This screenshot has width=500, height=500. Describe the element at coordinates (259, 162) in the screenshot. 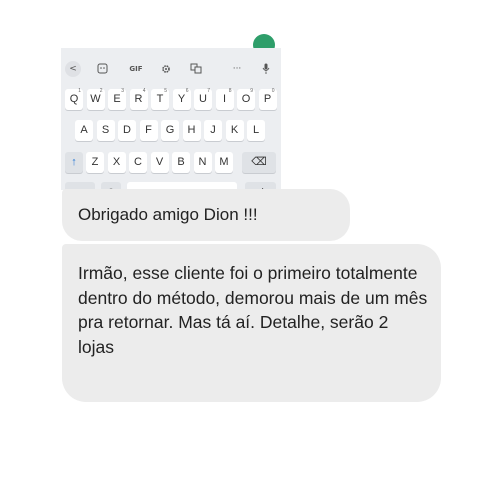

I see `backspace-key: ⌫` at that location.